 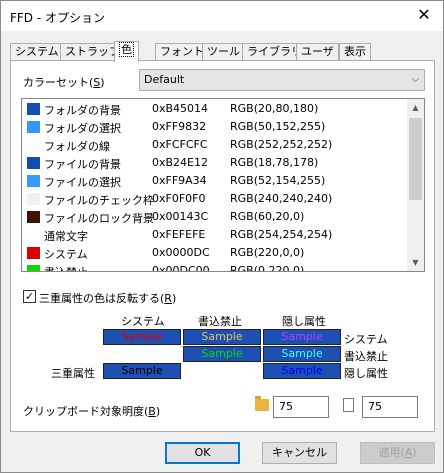 I want to click on folder-icon, so click(x=262, y=403).